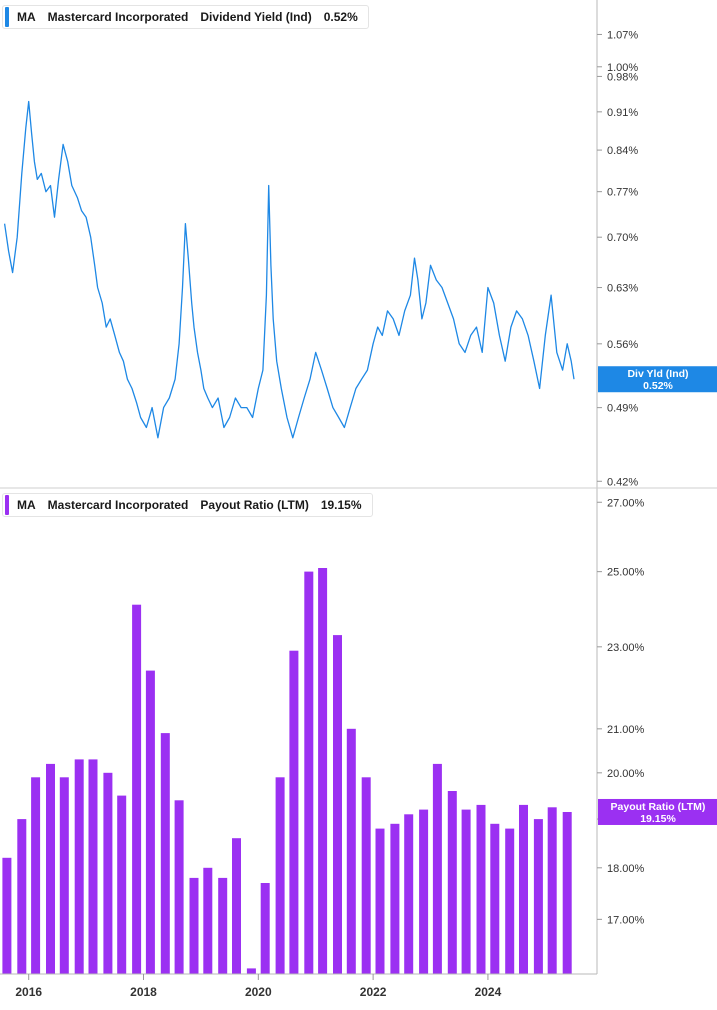 The image size is (717, 1010). What do you see at coordinates (626, 730) in the screenshot?
I see `y-tick-label: 21.00%` at bounding box center [626, 730].